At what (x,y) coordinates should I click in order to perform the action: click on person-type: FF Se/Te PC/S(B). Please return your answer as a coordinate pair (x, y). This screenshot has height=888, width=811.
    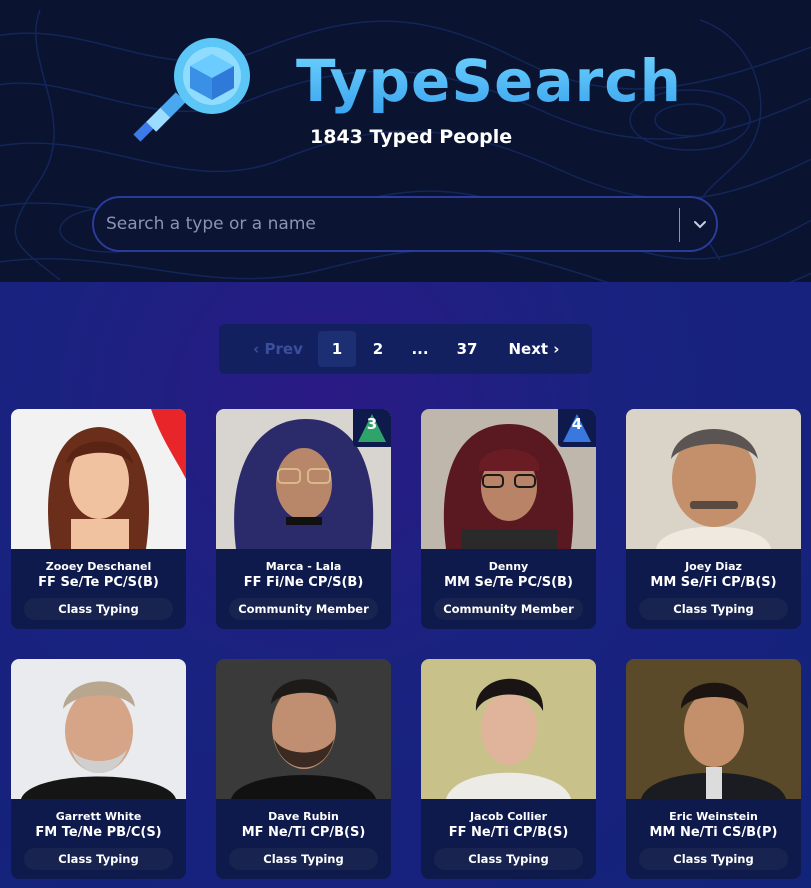
    Looking at the image, I should click on (98, 582).